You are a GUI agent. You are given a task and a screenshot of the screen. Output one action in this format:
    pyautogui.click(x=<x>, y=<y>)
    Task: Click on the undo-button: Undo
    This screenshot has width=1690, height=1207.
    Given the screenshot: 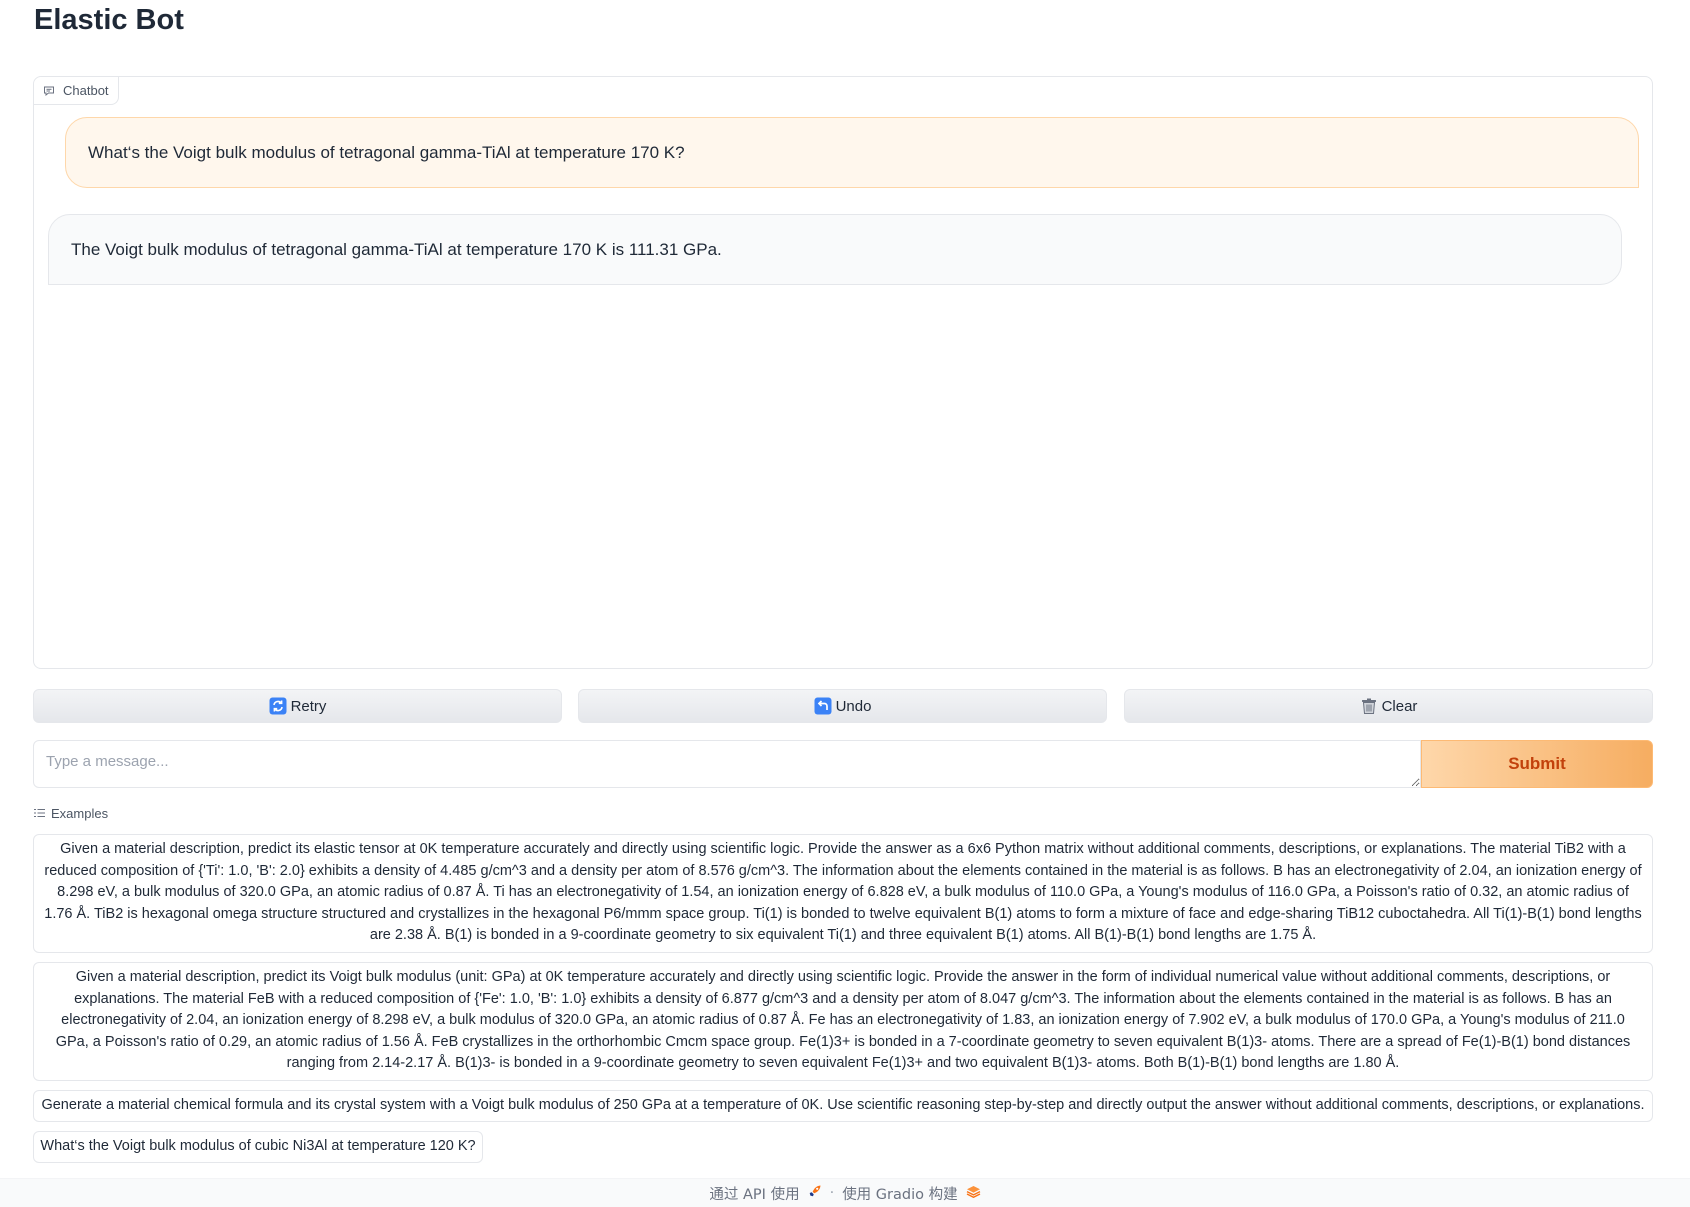 What is the action you would take?
    pyautogui.click(x=842, y=706)
    